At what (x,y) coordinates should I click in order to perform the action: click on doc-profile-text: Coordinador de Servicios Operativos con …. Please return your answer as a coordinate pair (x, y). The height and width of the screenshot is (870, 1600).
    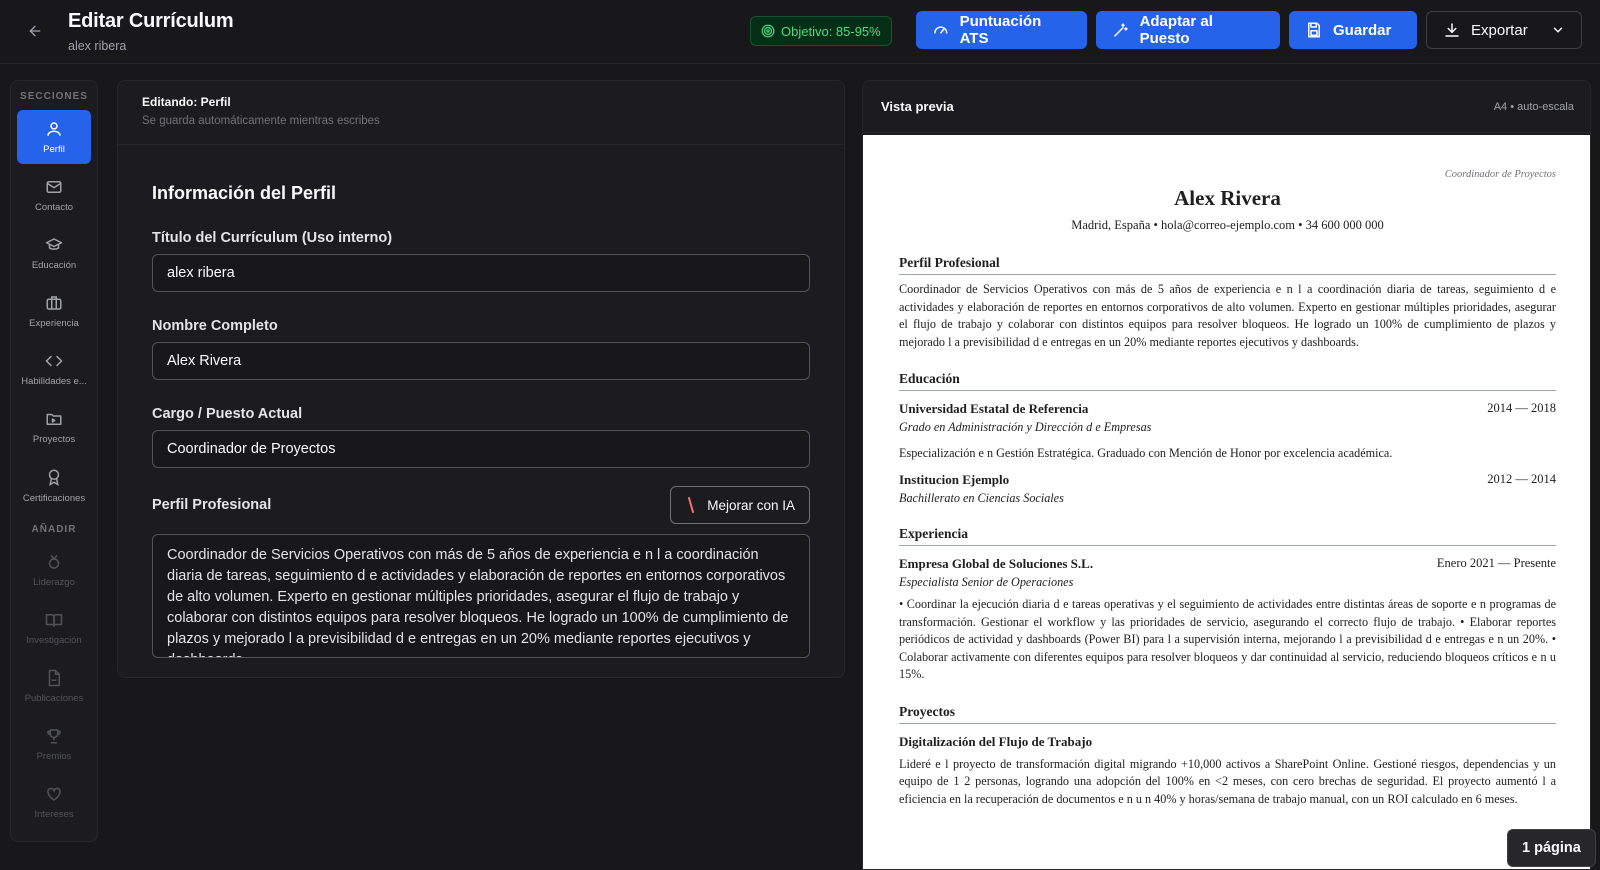
    Looking at the image, I should click on (1227, 315).